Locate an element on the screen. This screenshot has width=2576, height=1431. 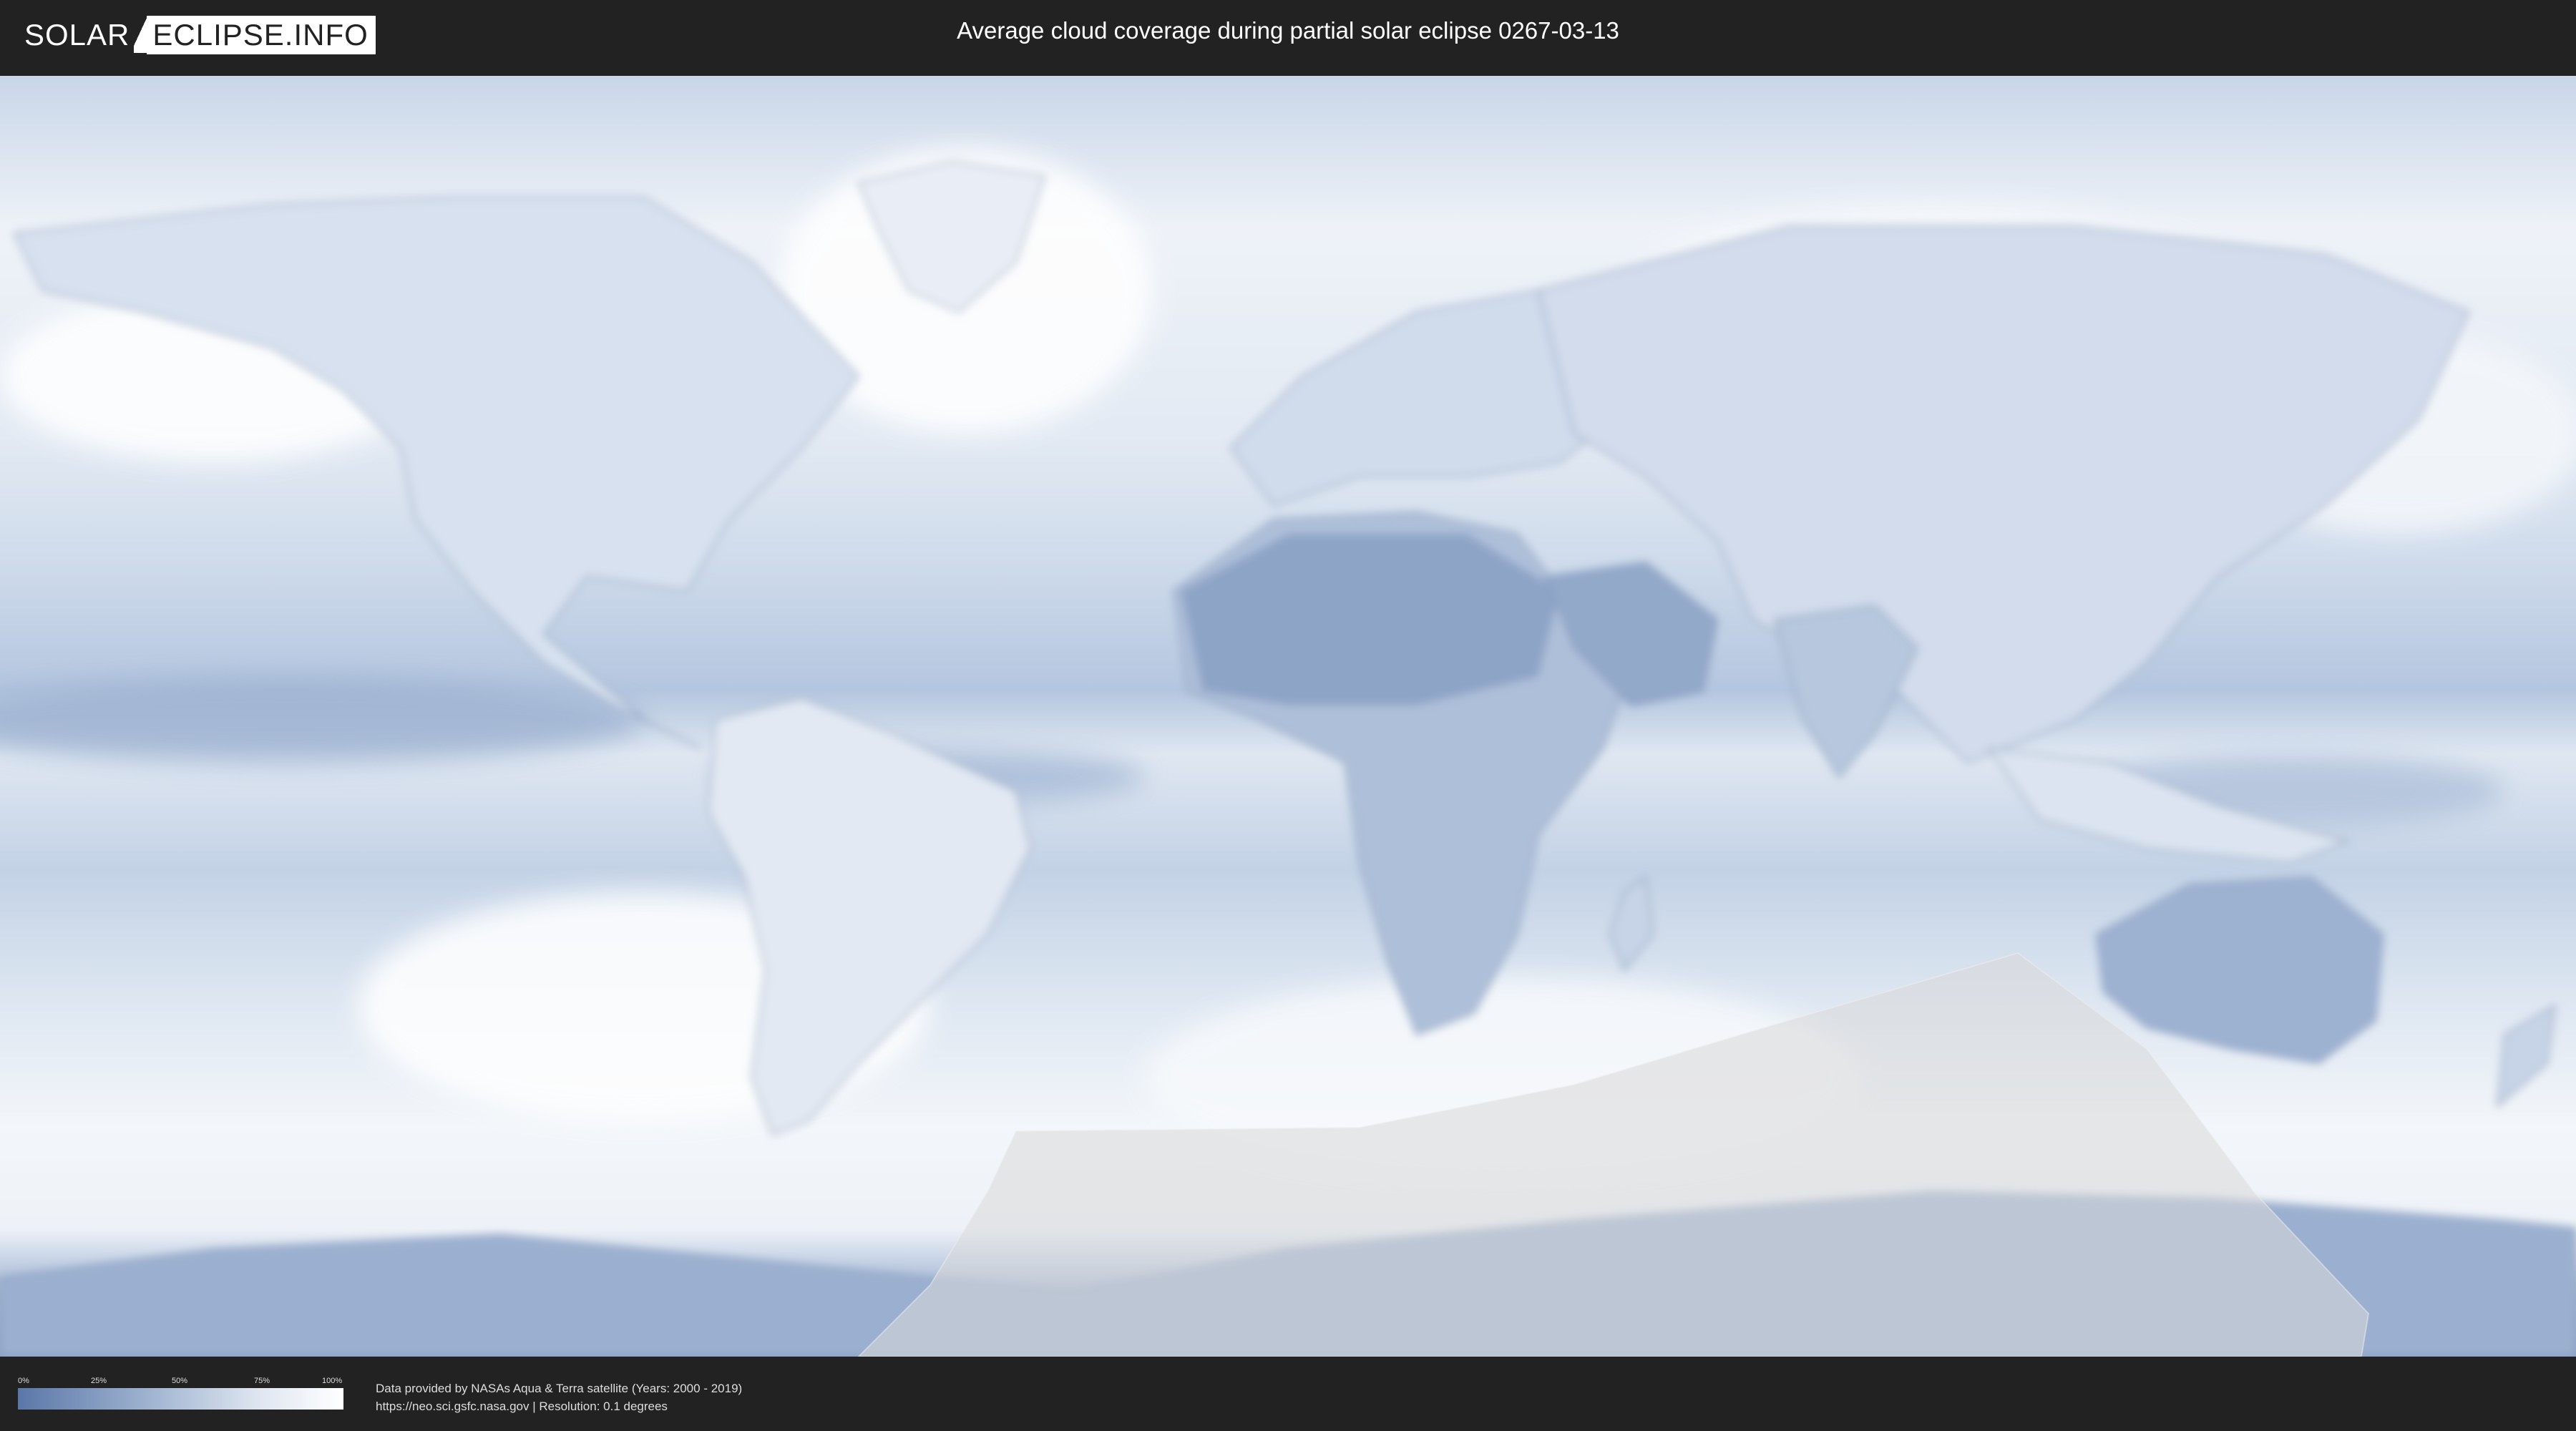
cloud-legend: 0% 25% 50% 75% 100% is located at coordinates (180, 1392).